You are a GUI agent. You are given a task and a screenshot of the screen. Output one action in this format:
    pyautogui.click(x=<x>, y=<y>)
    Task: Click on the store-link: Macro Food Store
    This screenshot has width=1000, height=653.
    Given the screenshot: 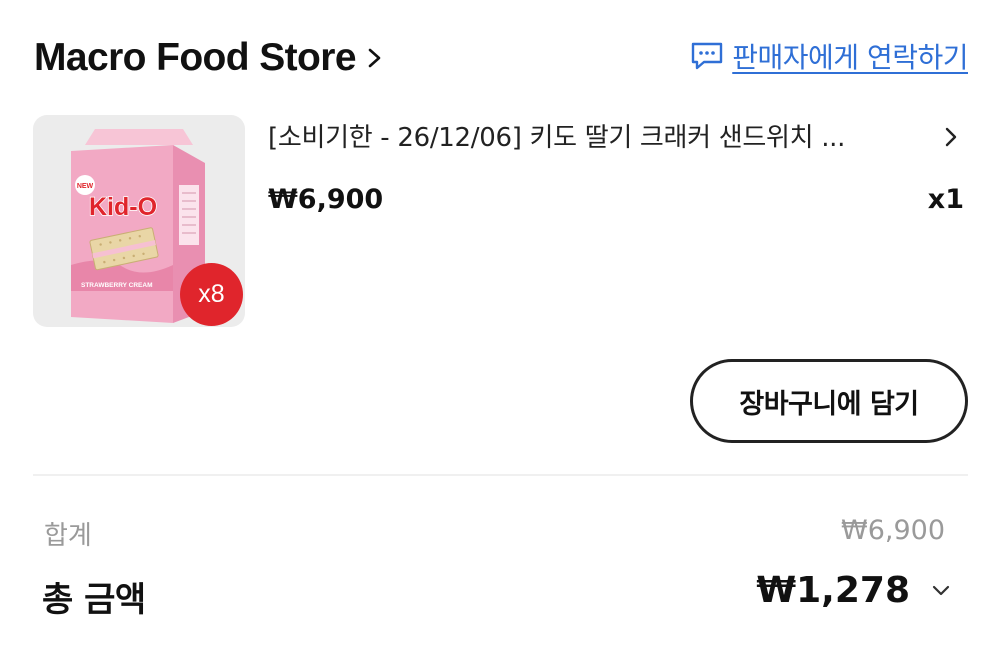 What is the action you would take?
    pyautogui.click(x=209, y=58)
    